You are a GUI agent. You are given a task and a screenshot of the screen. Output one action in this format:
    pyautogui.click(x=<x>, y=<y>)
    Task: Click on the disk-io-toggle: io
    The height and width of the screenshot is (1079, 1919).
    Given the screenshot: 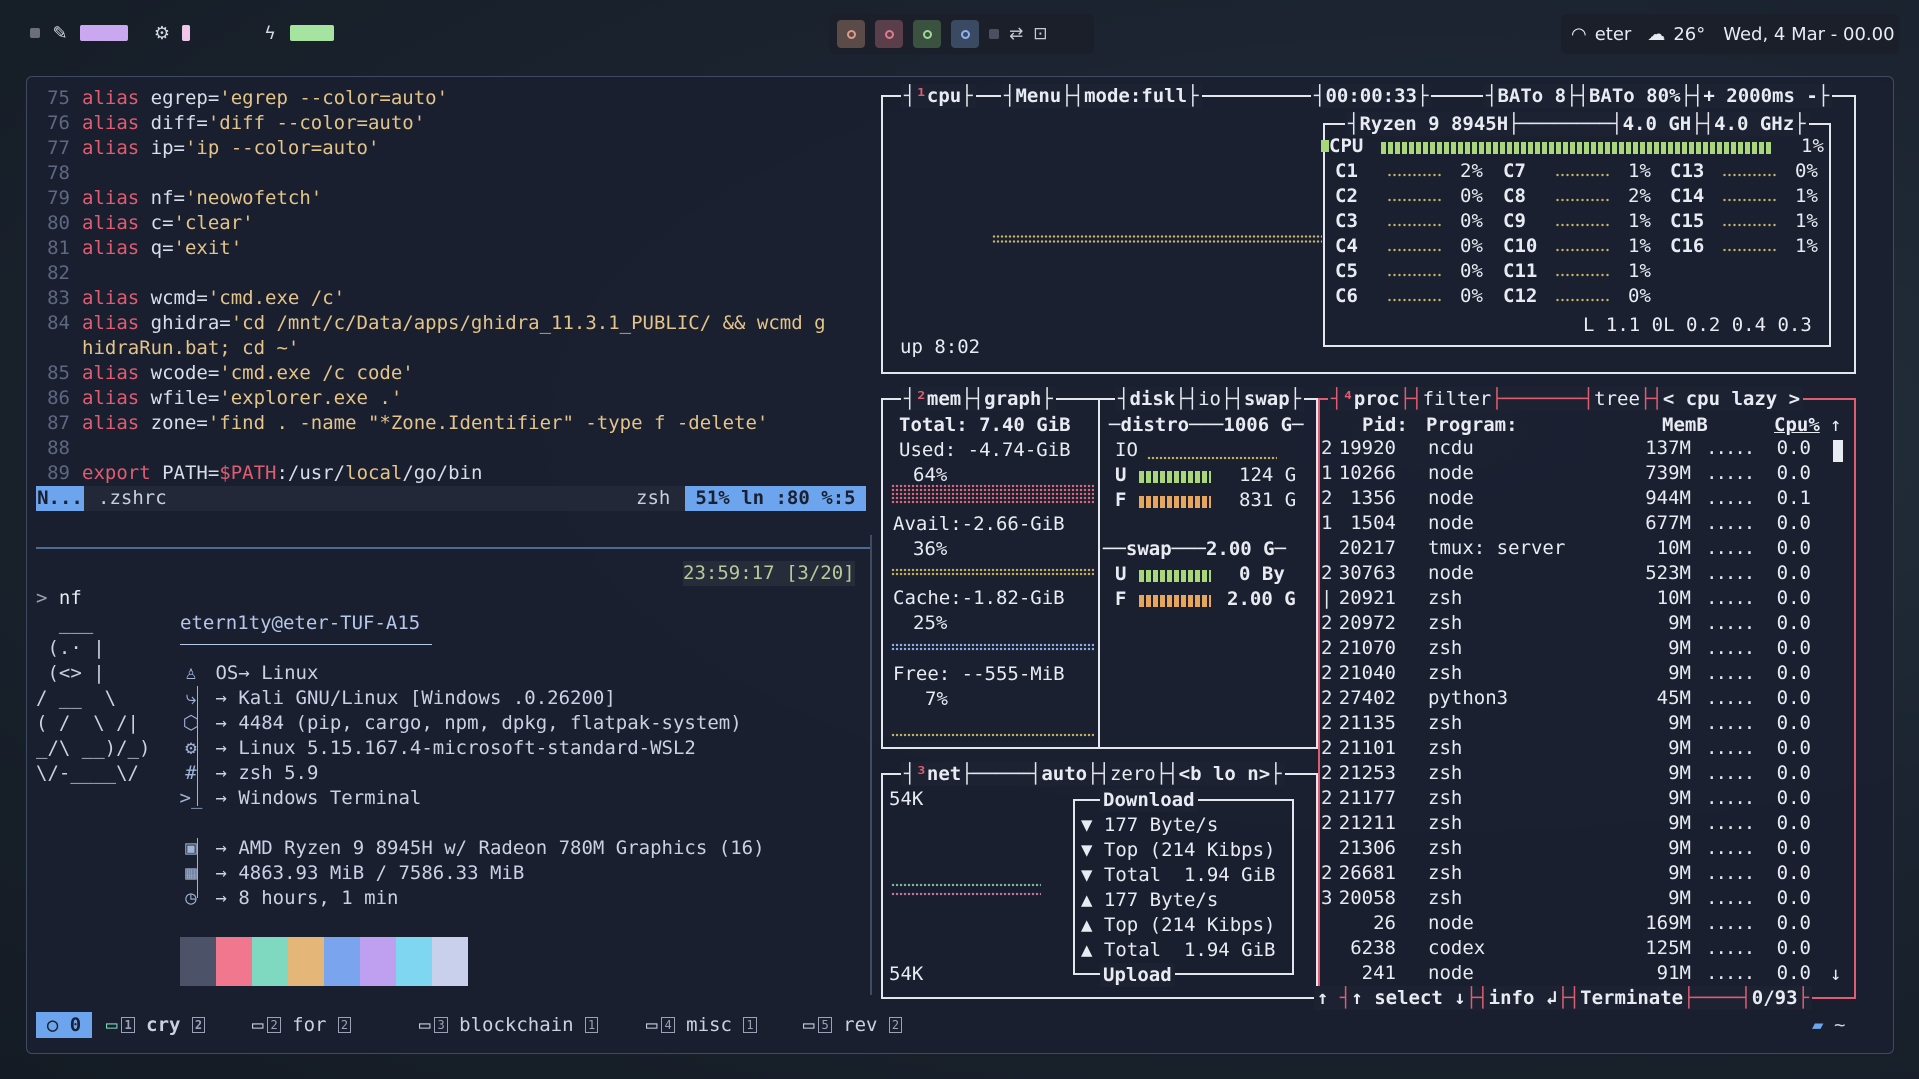 What is the action you would take?
    pyautogui.click(x=1209, y=399)
    